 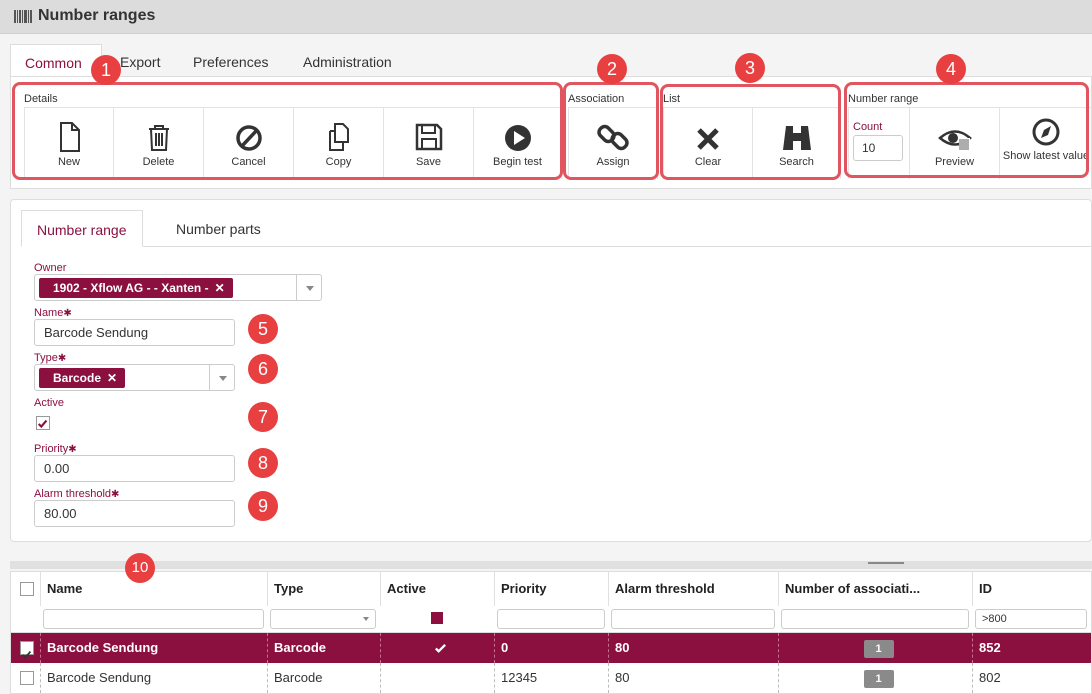 I want to click on delete-button-label: Delete, so click(x=158, y=162).